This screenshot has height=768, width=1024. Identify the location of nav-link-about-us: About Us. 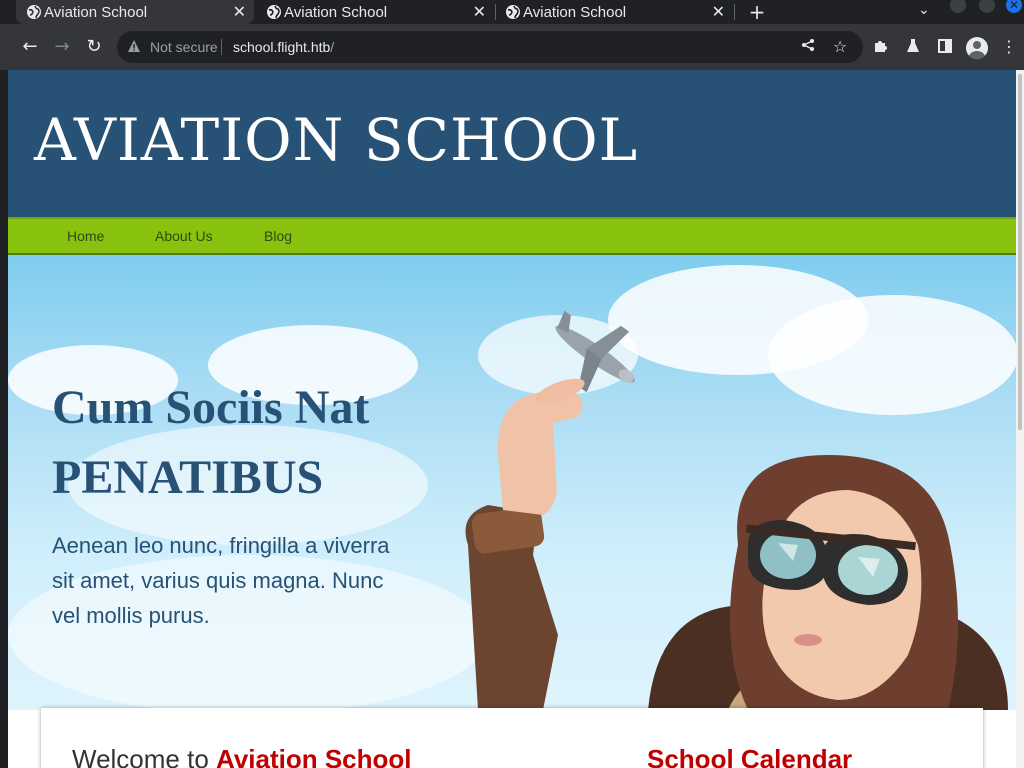
(184, 236).